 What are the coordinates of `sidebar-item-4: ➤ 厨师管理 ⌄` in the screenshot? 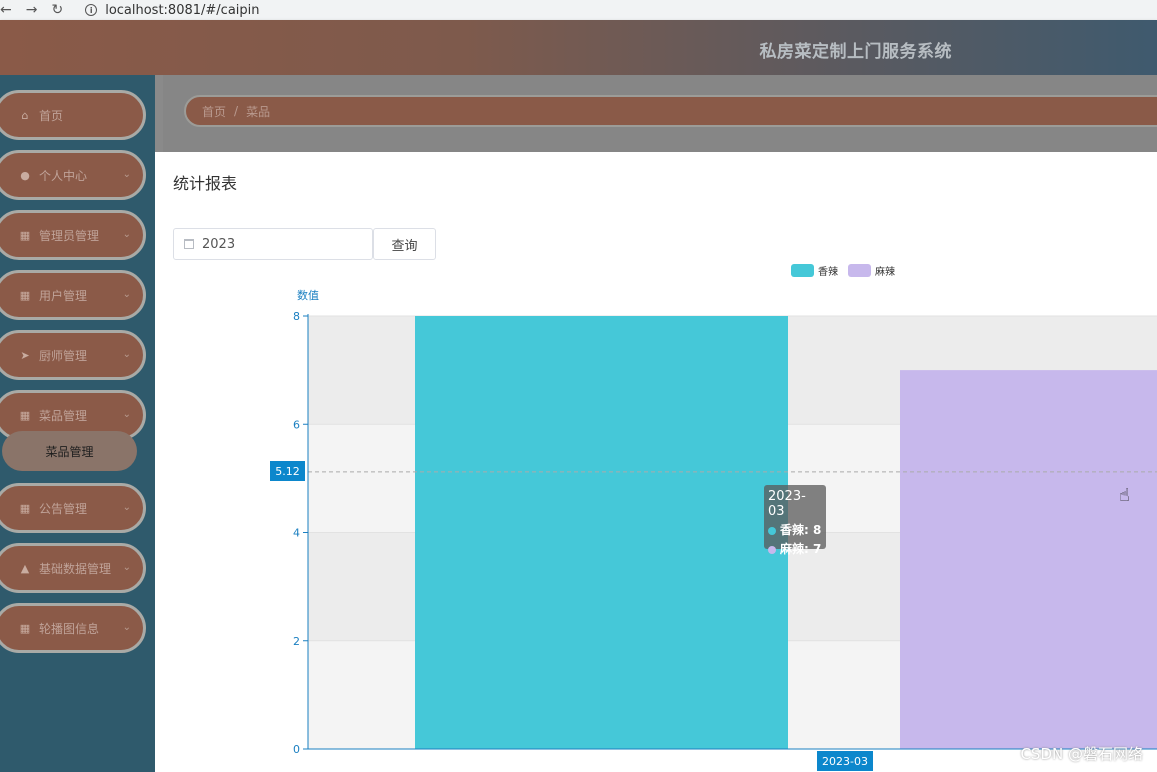 It's located at (73, 355).